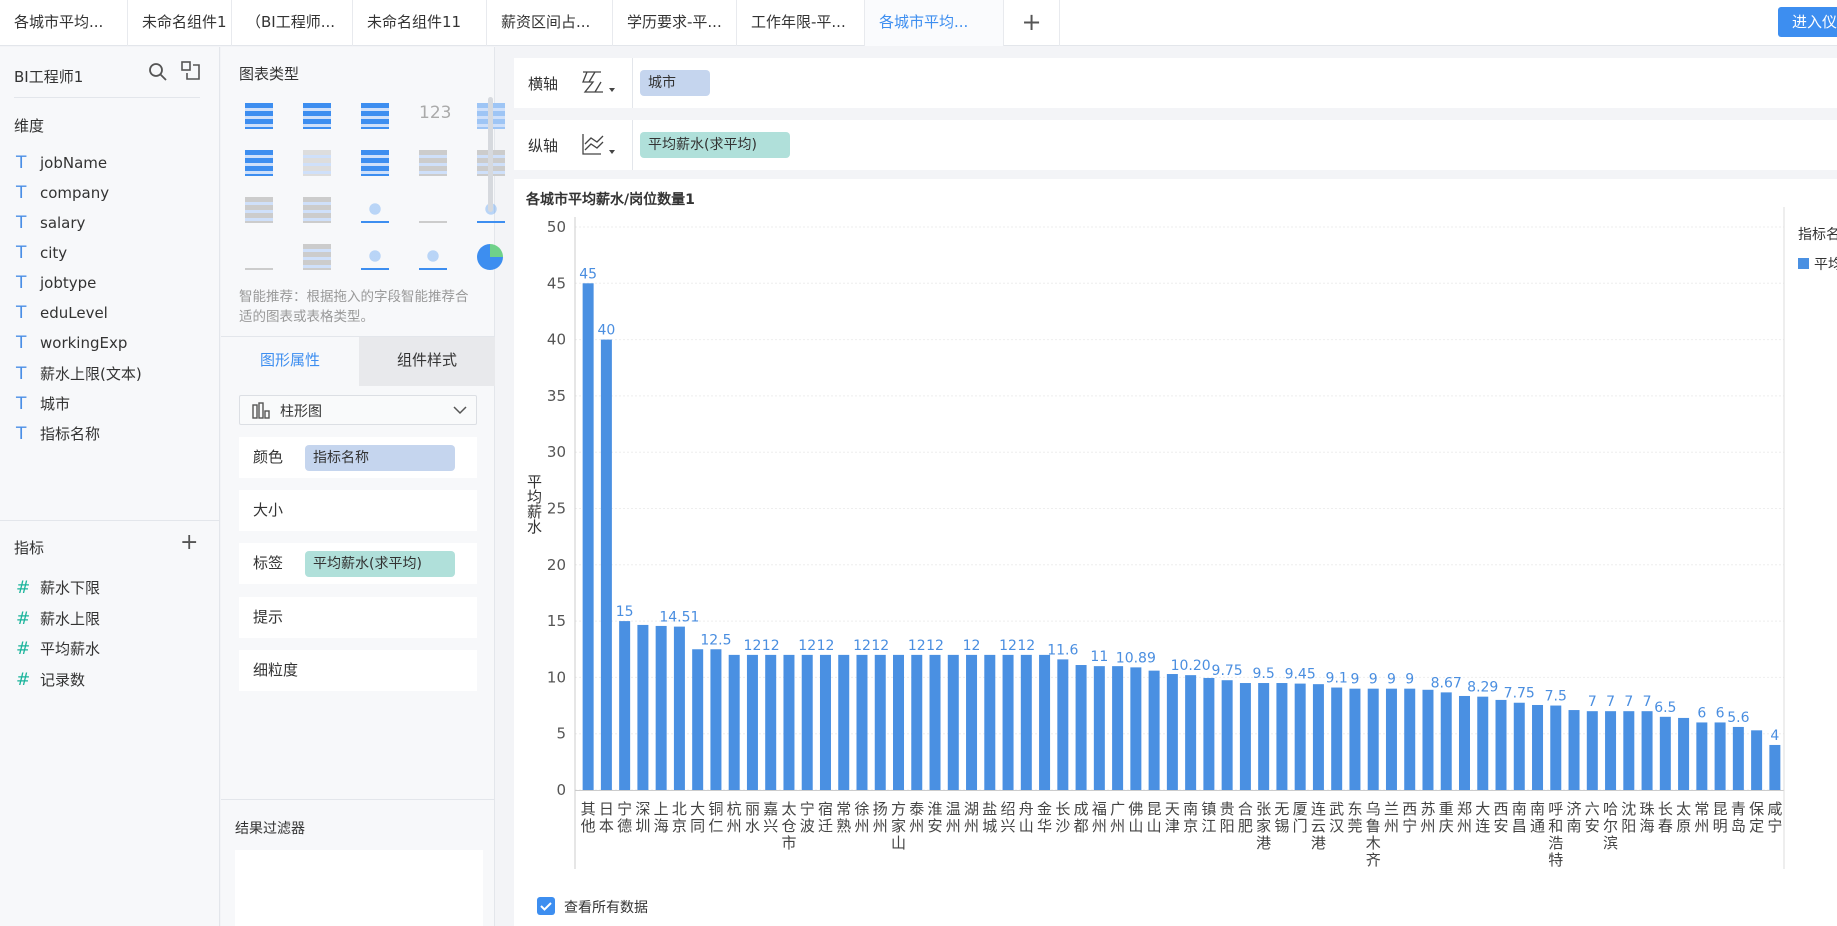  I want to click on switch-layout-icon, so click(191, 71).